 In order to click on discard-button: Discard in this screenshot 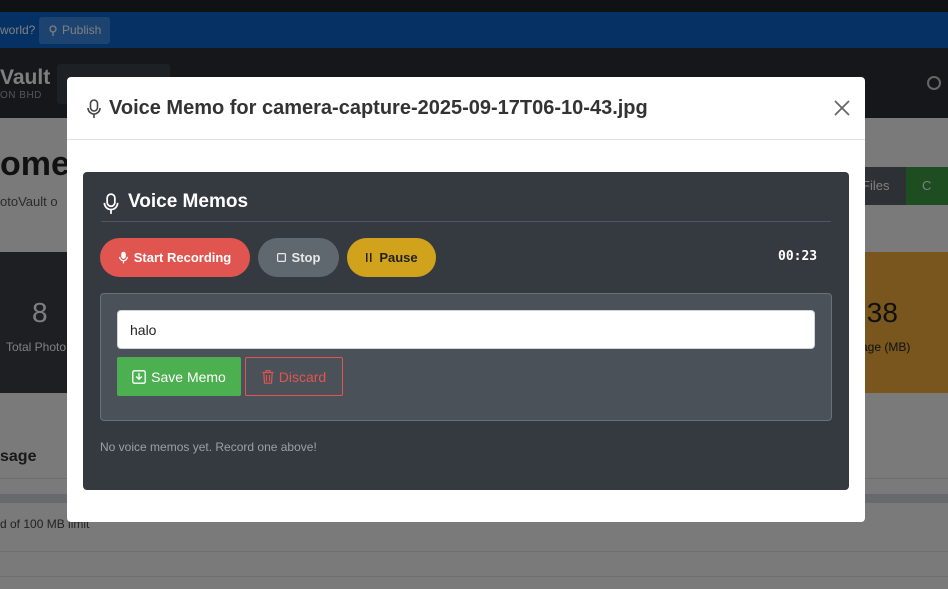, I will do `click(294, 376)`.